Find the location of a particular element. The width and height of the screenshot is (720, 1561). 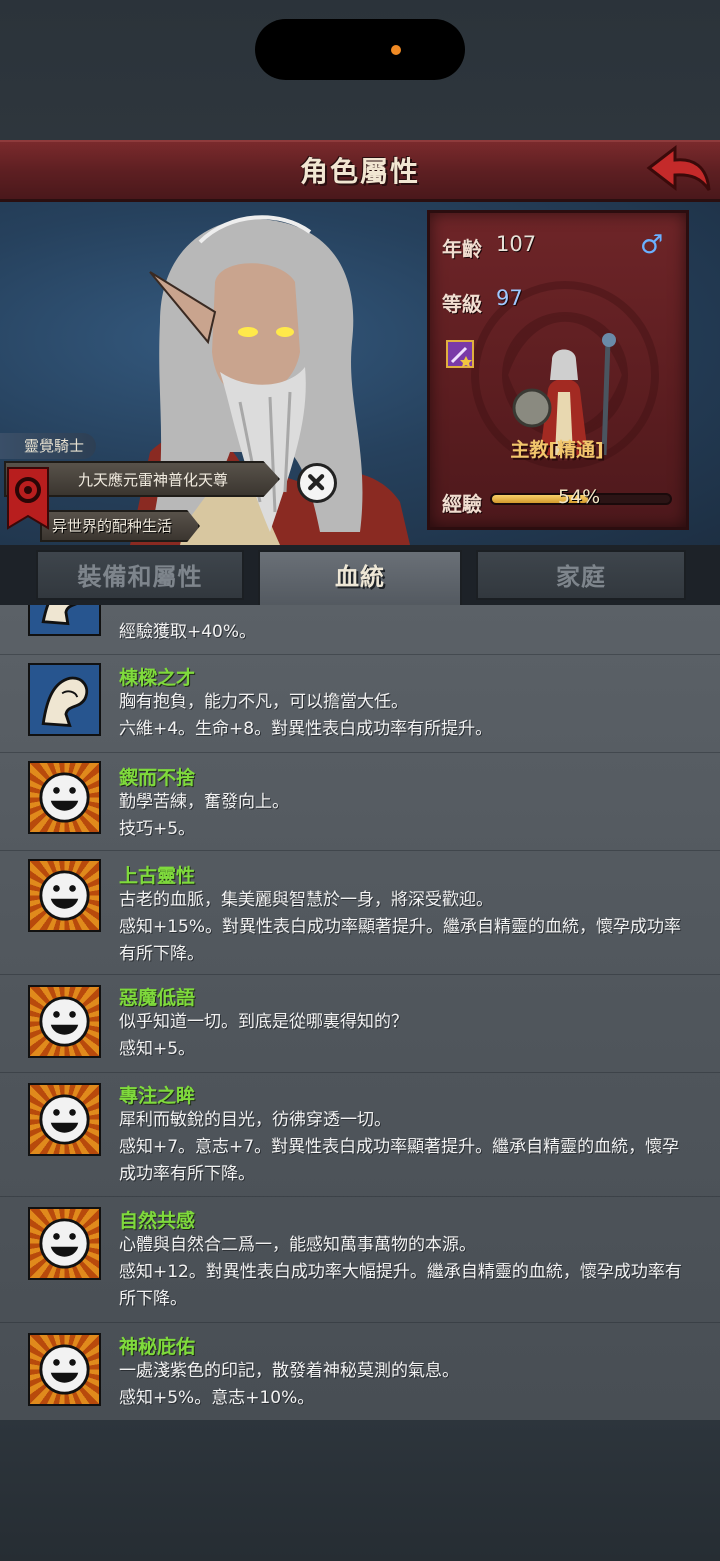

trait-name: 上古靈性 is located at coordinates (157, 876).